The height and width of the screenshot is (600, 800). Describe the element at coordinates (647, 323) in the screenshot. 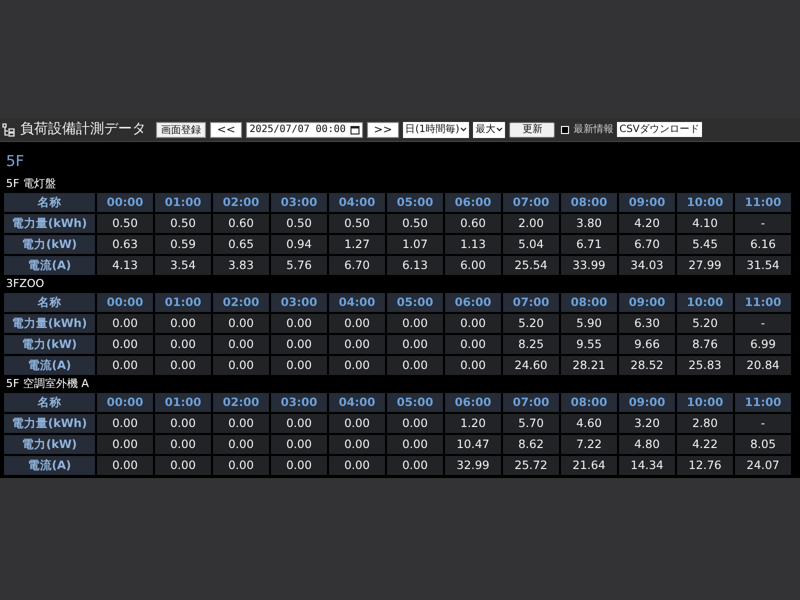

I see `table-cell: 6.30` at that location.